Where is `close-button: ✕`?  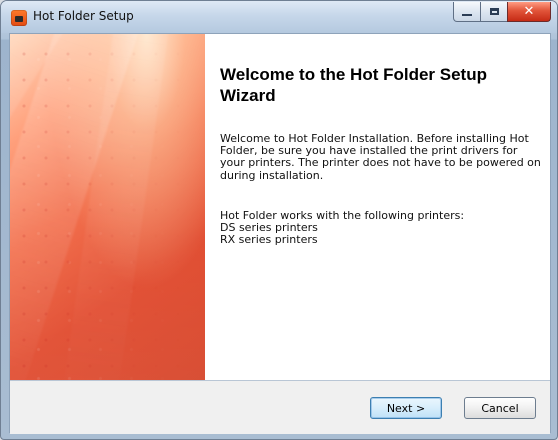 close-button: ✕ is located at coordinates (529, 12).